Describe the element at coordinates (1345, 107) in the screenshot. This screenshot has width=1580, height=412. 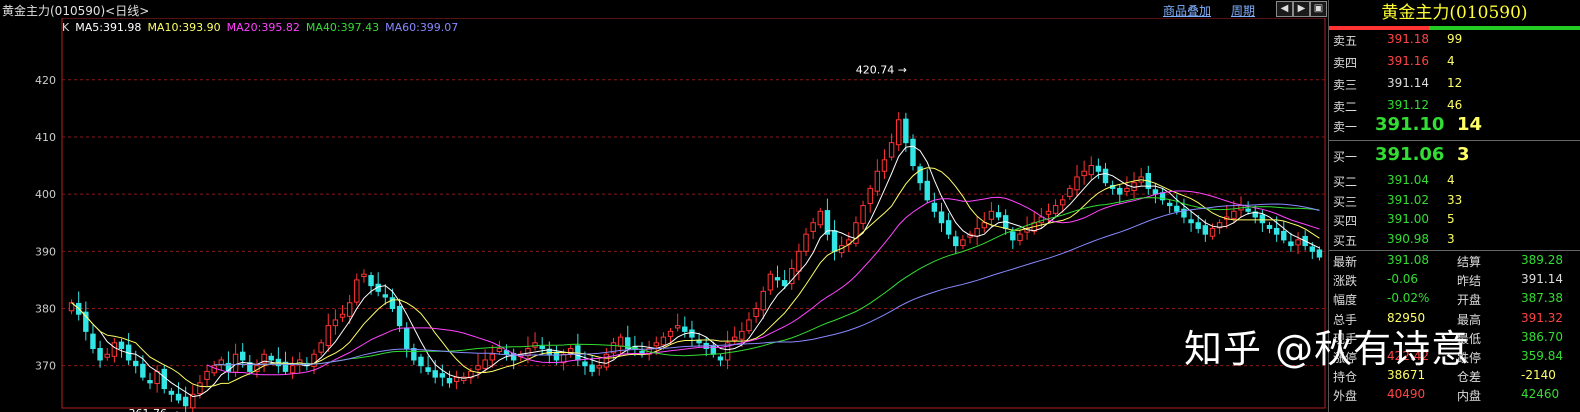
I see `ask-label: 卖二` at that location.